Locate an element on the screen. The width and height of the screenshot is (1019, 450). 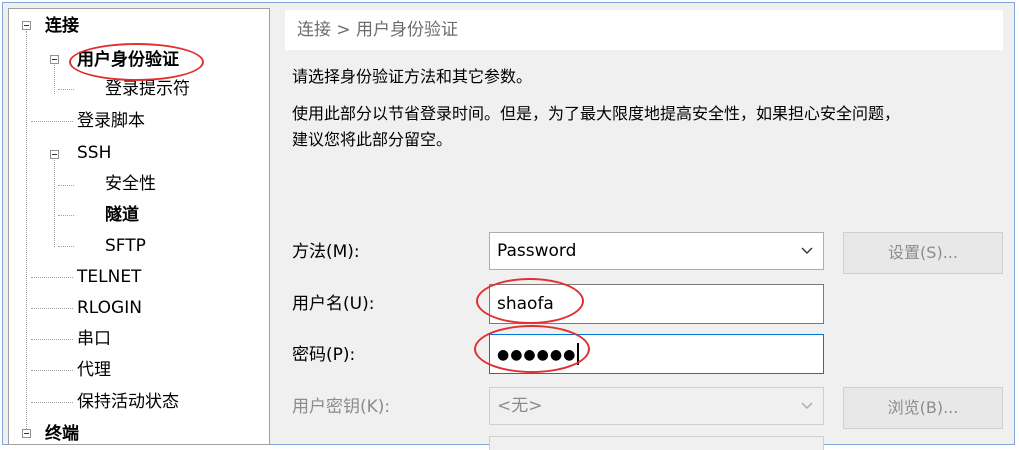
tree-item-proxy: 代理 is located at coordinates (94, 370).